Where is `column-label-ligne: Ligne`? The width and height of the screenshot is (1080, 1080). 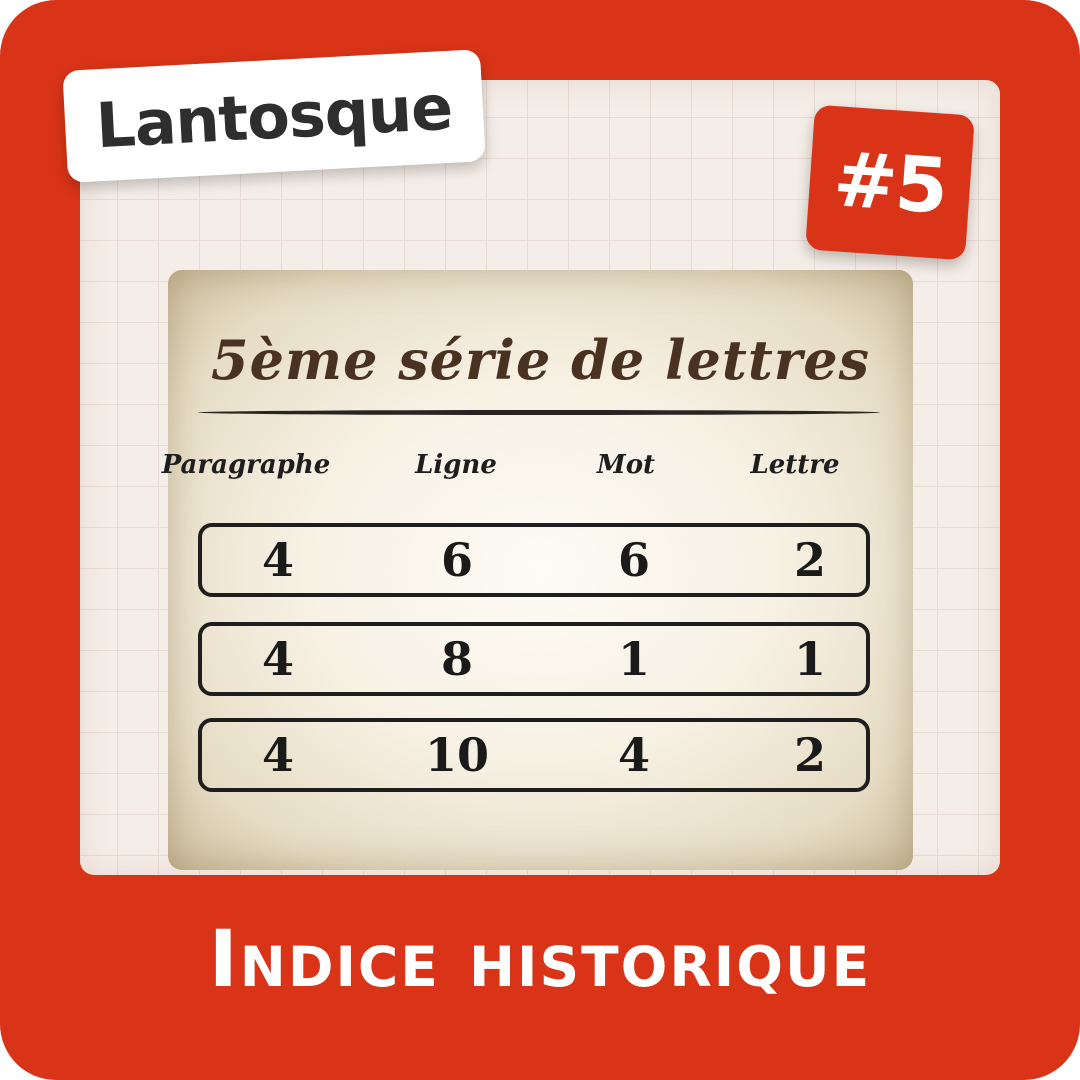
column-label-ligne: Ligne is located at coordinates (456, 465).